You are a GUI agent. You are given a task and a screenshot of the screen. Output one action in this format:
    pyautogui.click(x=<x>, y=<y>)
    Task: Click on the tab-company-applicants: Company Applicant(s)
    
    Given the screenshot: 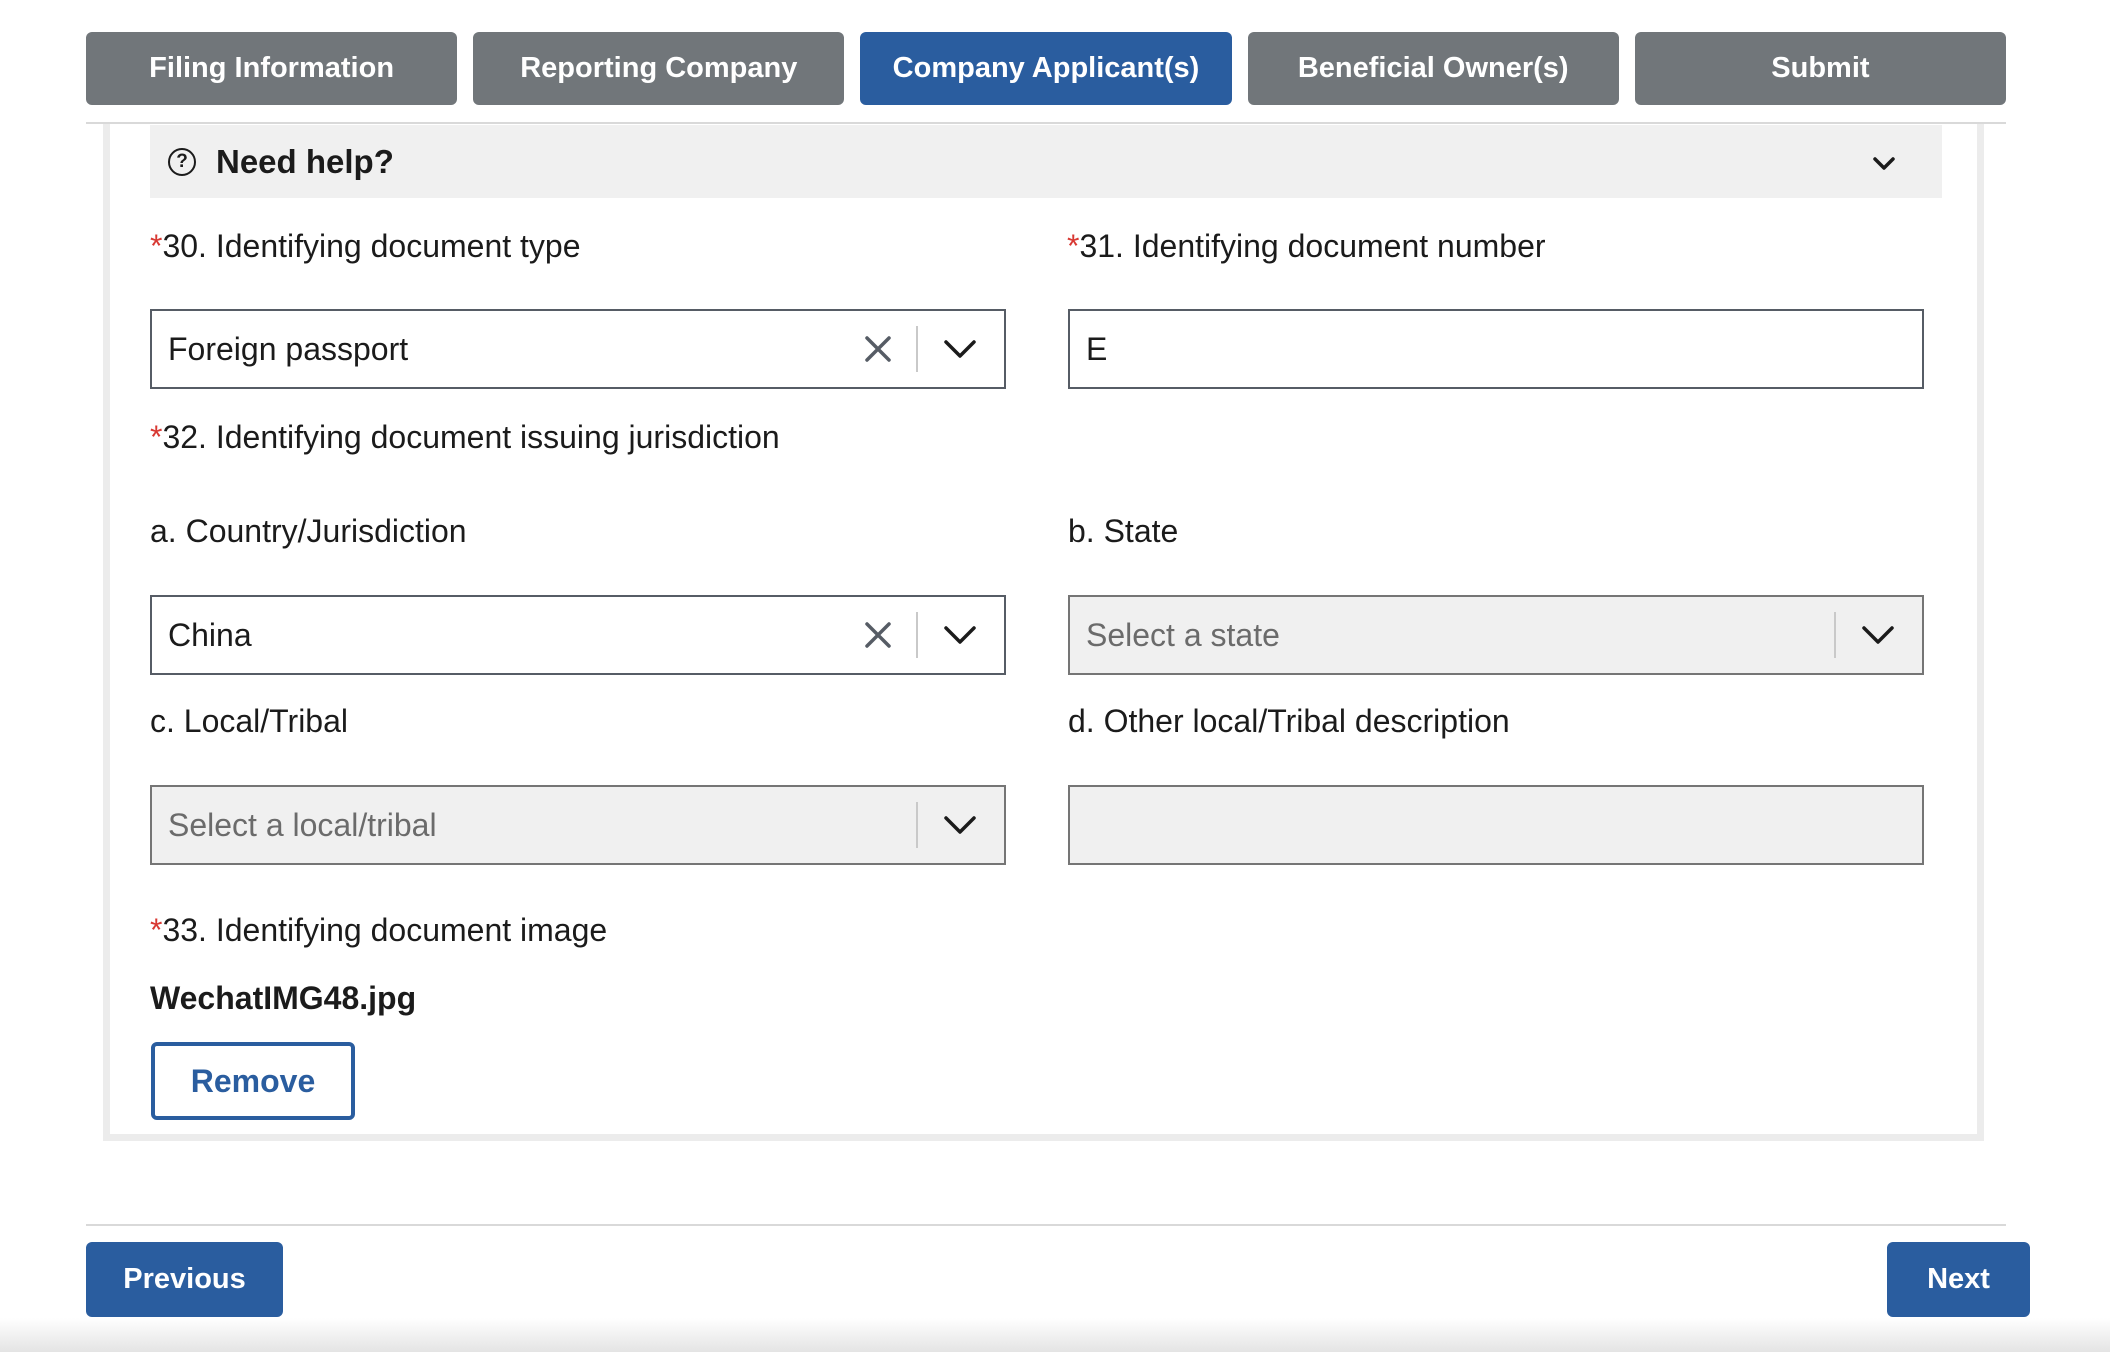 What is the action you would take?
    pyautogui.click(x=1046, y=68)
    